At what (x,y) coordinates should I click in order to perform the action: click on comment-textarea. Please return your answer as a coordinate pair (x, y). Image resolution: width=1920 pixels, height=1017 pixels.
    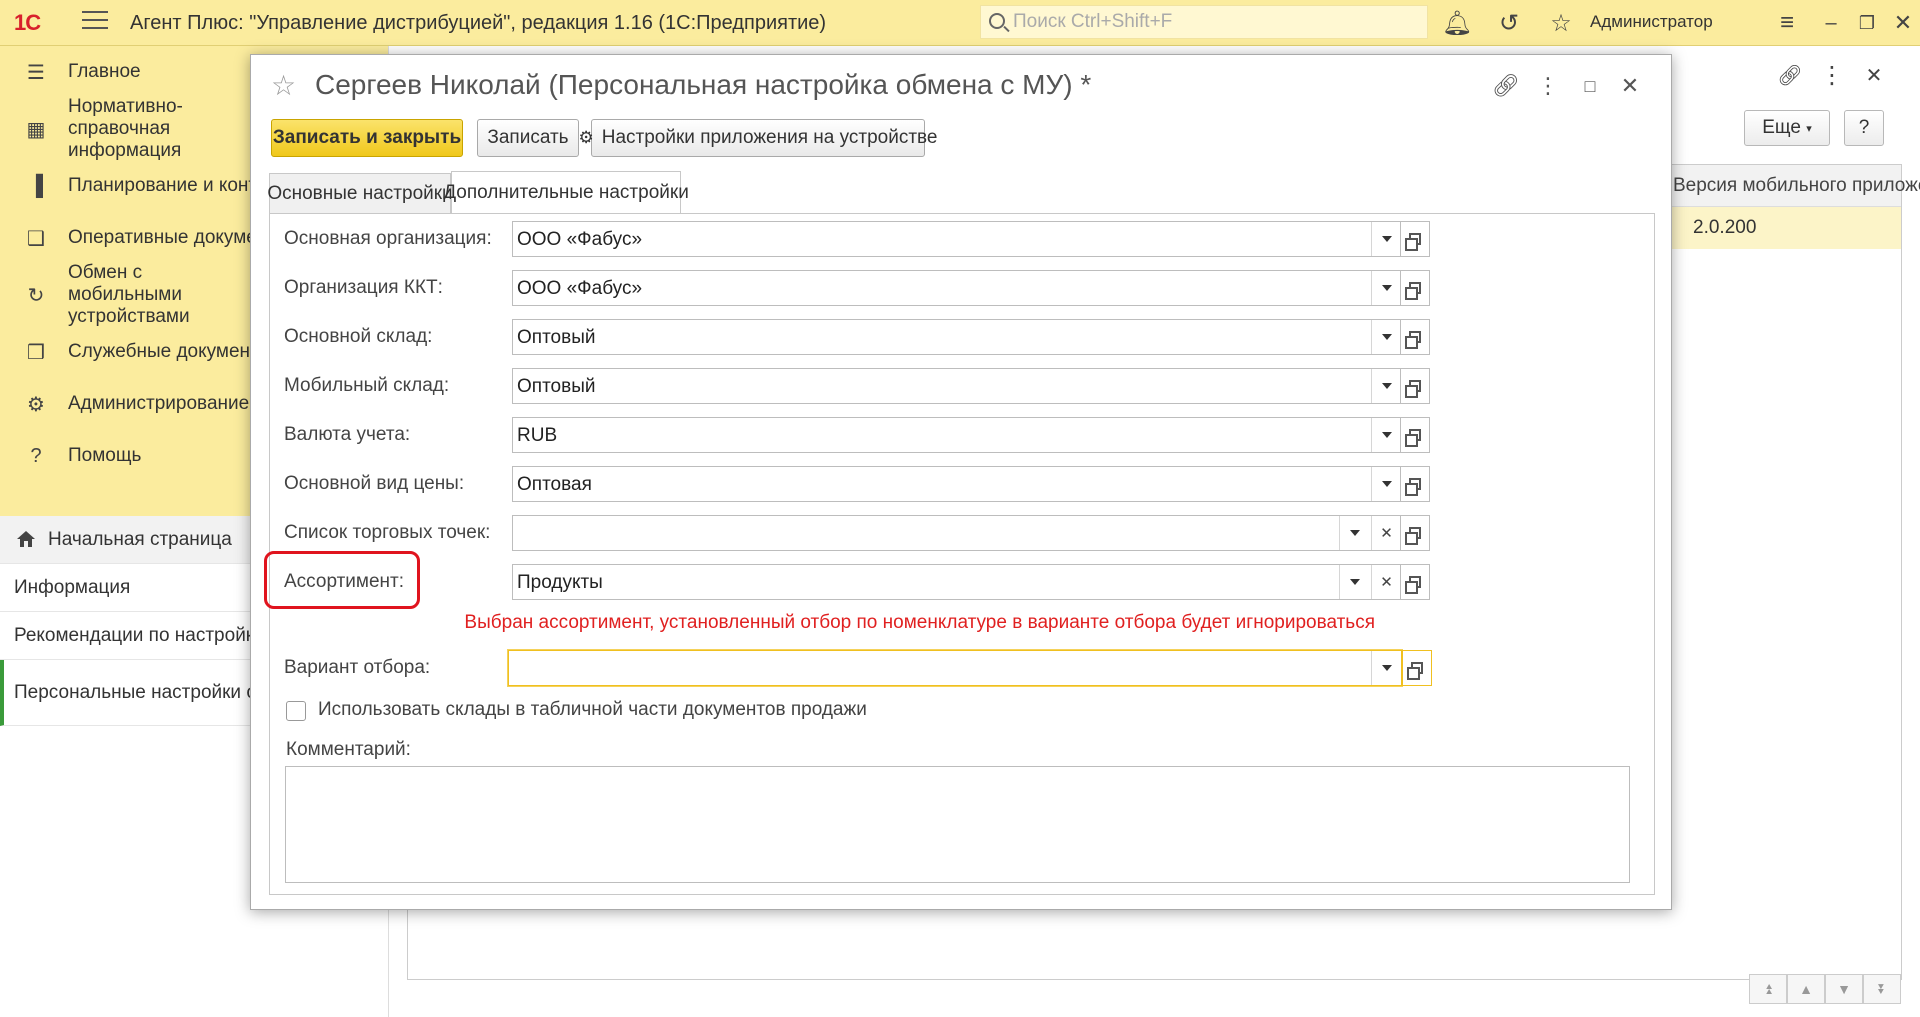
    Looking at the image, I should click on (957, 824).